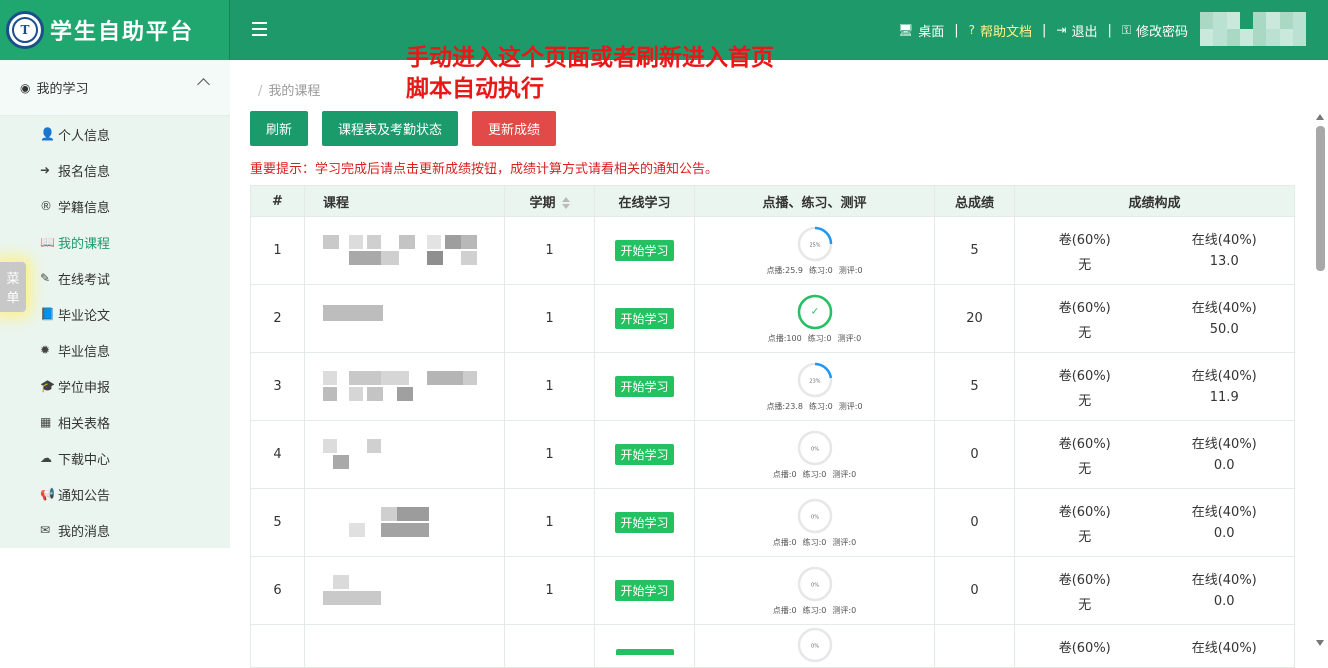 Image resolution: width=1328 pixels, height=668 pixels. Describe the element at coordinates (115, 88) in the screenshot. I see `sidebar-section-my-study: ◉ 我的学习` at that location.